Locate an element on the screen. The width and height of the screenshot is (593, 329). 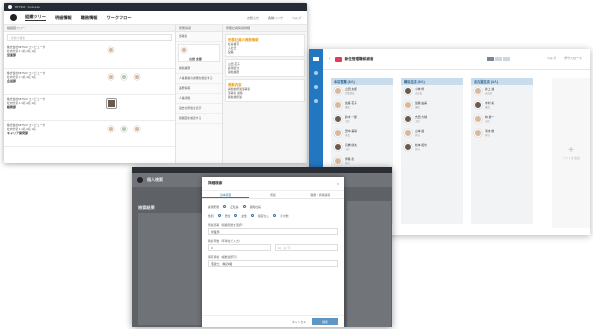
tenure-min-field: 3 is located at coordinates (239, 247).